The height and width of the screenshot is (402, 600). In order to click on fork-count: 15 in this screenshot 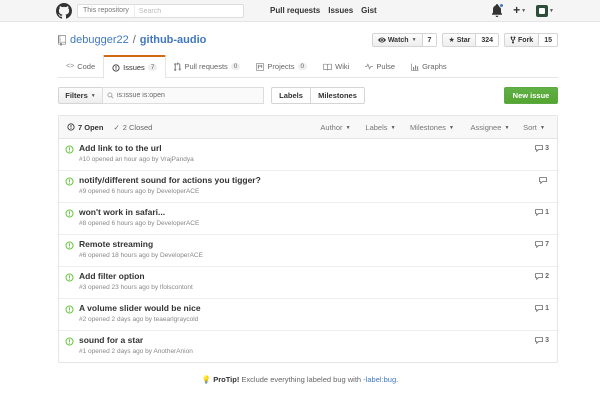, I will do `click(548, 40)`.